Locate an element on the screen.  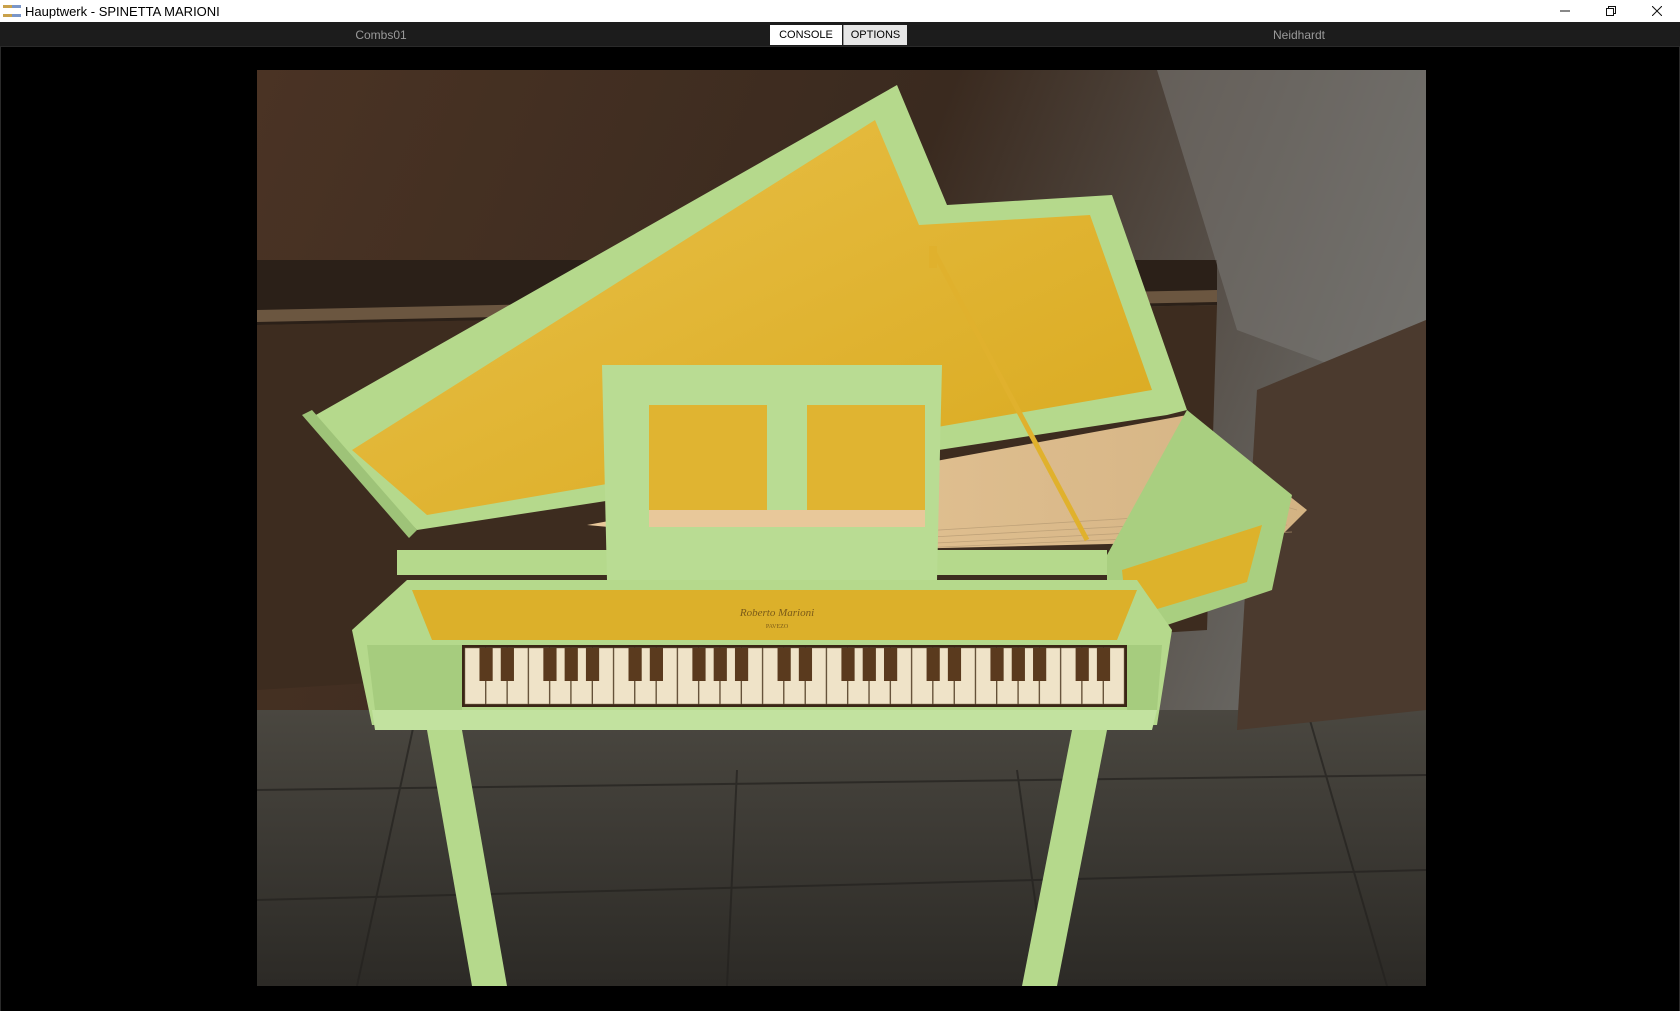
tab-options: OPTIONS is located at coordinates (875, 35).